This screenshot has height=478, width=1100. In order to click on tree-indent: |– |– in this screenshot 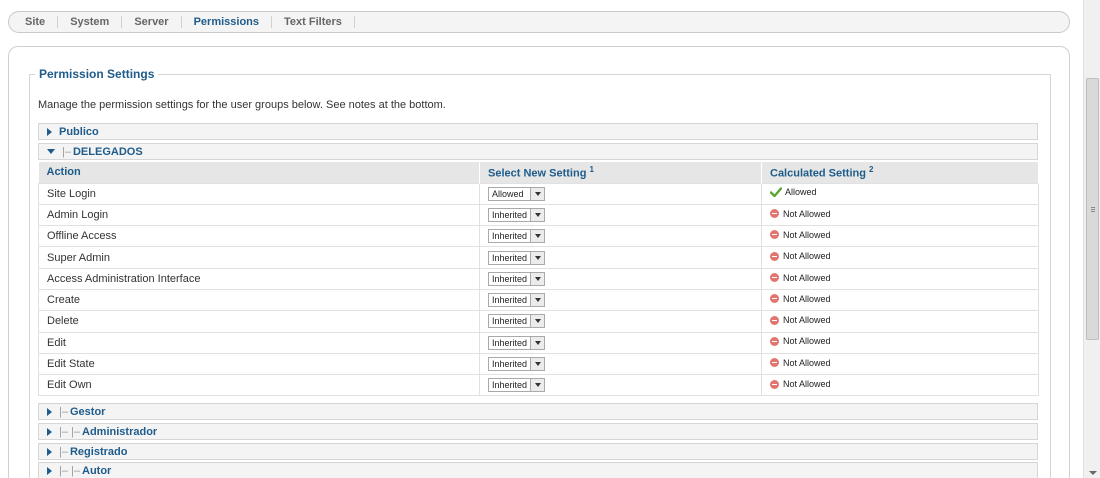, I will do `click(70, 470)`.